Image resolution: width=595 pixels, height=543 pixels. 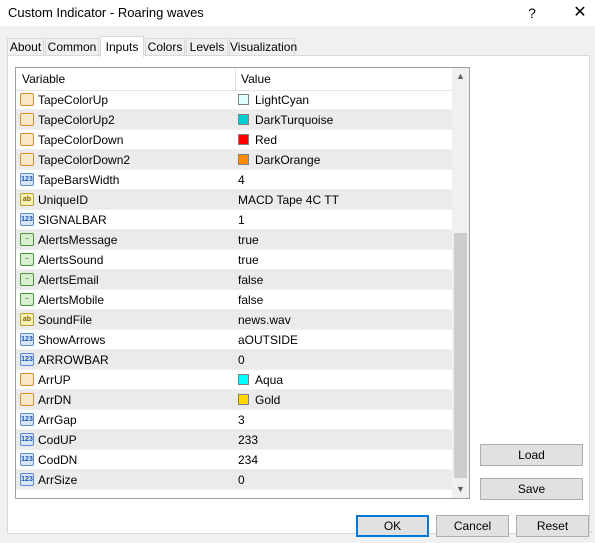 I want to click on resize-grip-icon: ⋰, so click(x=588, y=535).